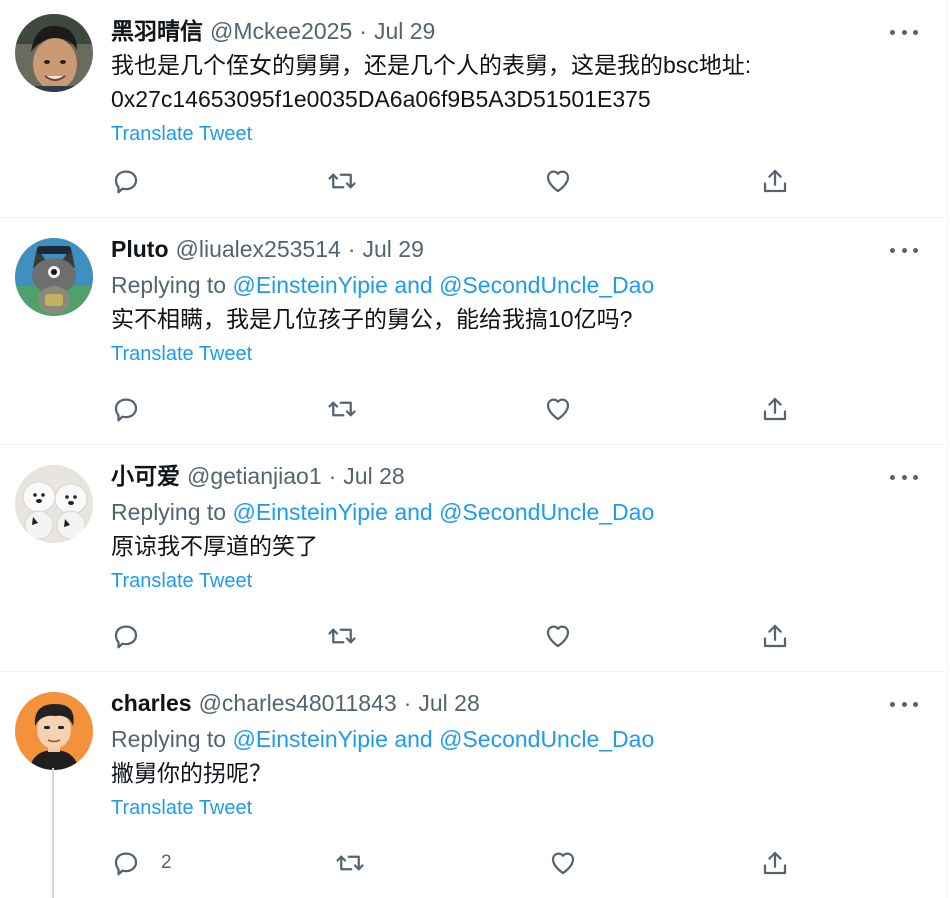 The height and width of the screenshot is (898, 950). I want to click on column-border, so click(947, 449).